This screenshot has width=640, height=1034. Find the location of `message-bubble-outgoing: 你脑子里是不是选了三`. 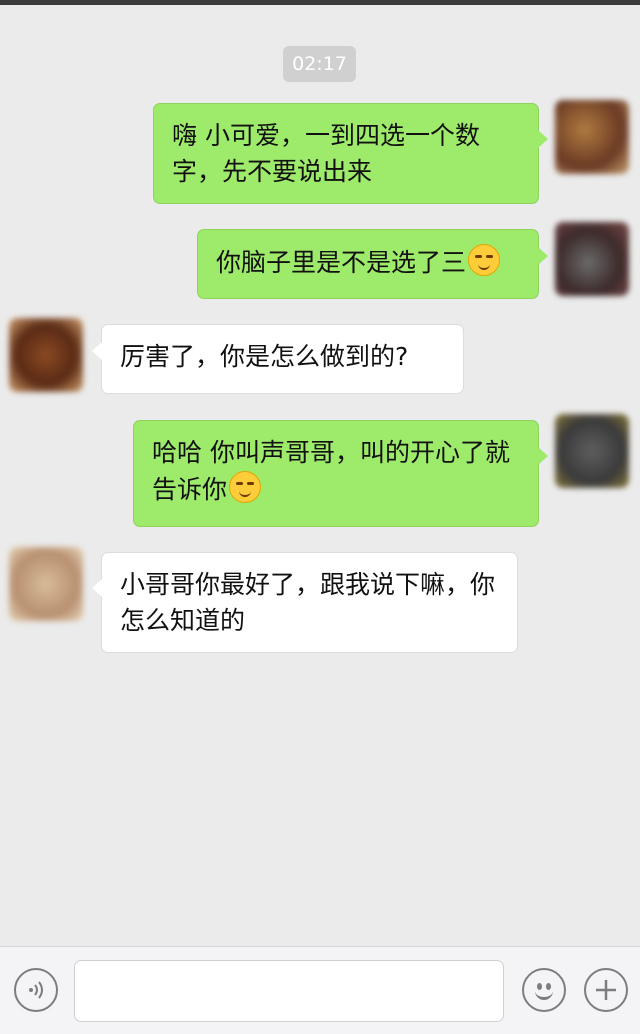

message-bubble-outgoing: 你脑子里是不是选了三 is located at coordinates (372, 264).